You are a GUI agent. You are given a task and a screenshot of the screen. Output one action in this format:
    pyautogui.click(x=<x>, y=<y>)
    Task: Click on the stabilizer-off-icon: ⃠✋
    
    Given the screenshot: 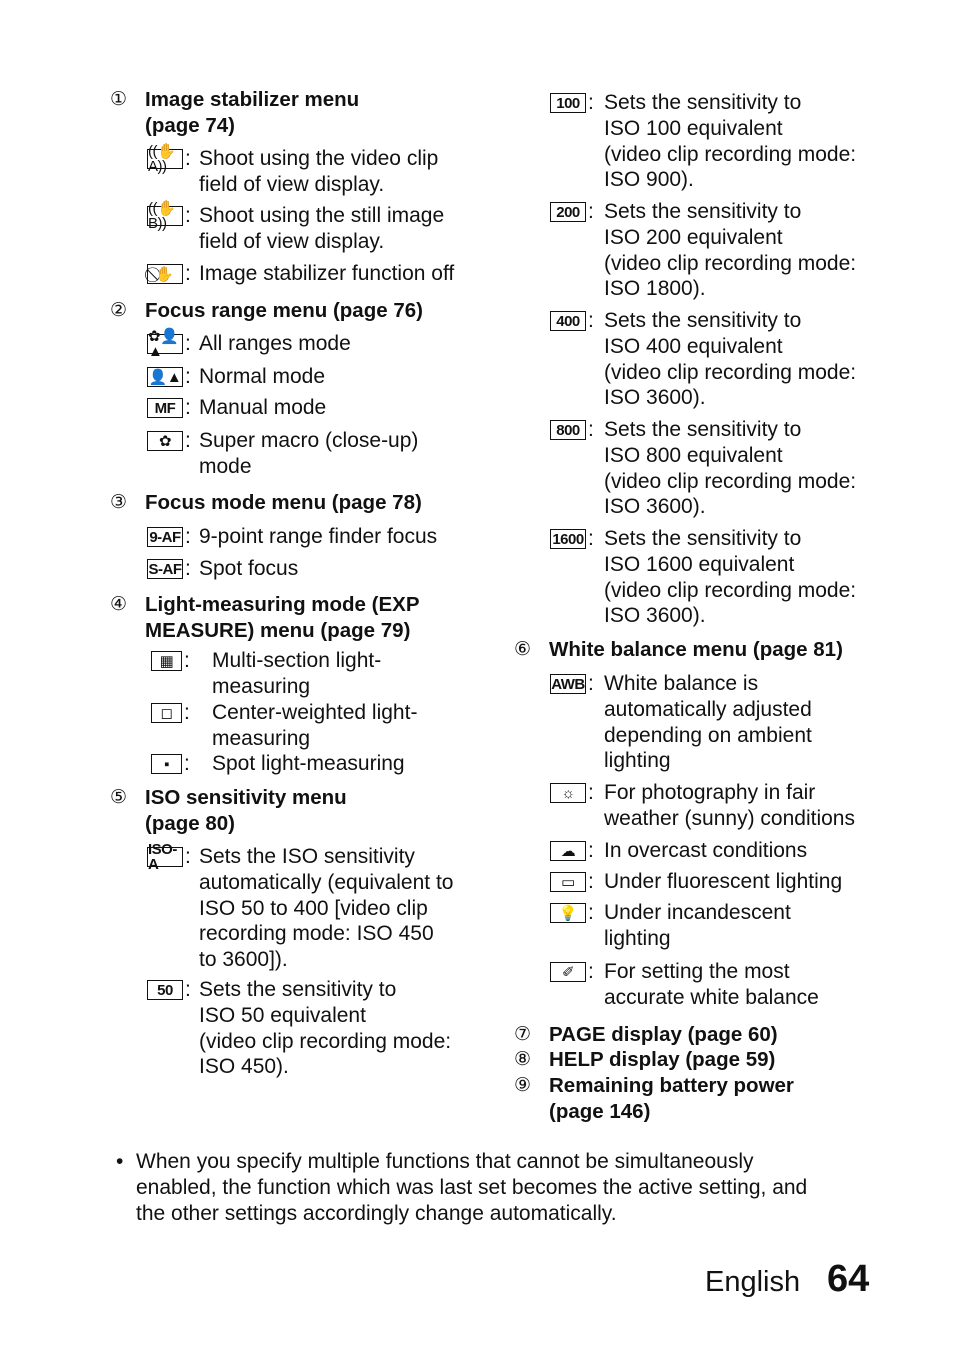 What is the action you would take?
    pyautogui.click(x=165, y=274)
    